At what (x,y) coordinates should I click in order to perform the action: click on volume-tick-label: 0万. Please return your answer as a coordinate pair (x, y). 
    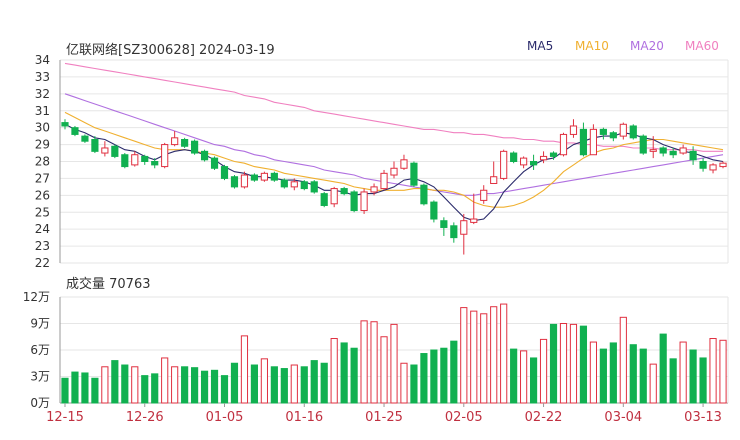
    Looking at the image, I should click on (40, 403).